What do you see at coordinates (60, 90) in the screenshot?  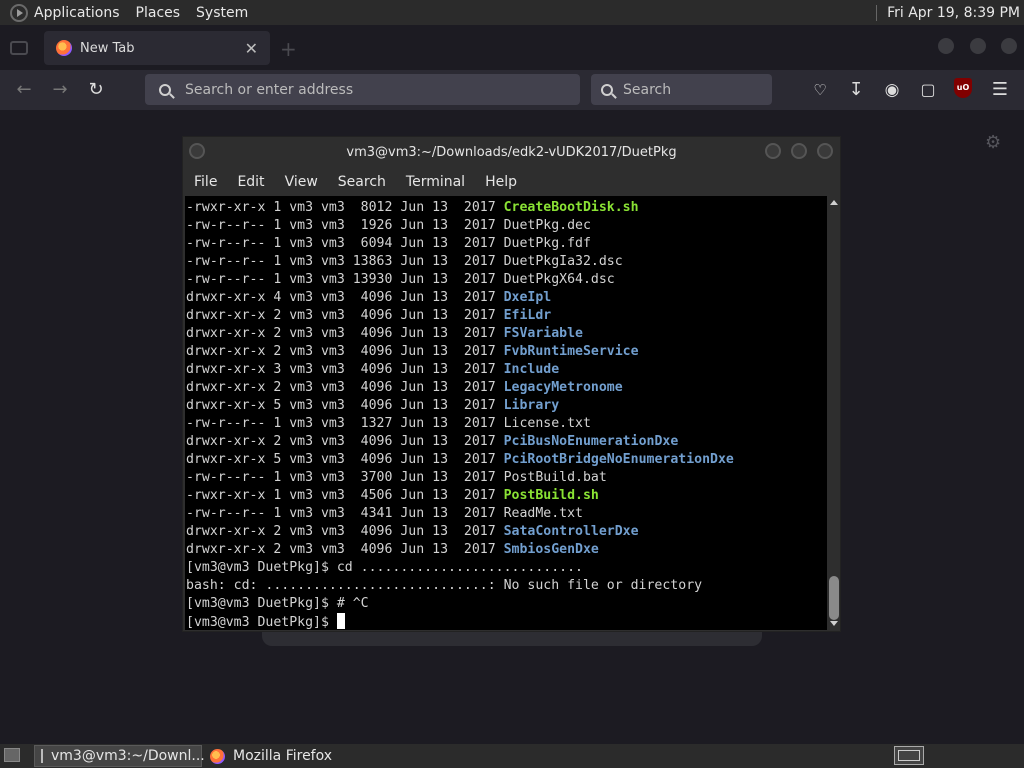 I see `forward-arrow-icon: →` at bounding box center [60, 90].